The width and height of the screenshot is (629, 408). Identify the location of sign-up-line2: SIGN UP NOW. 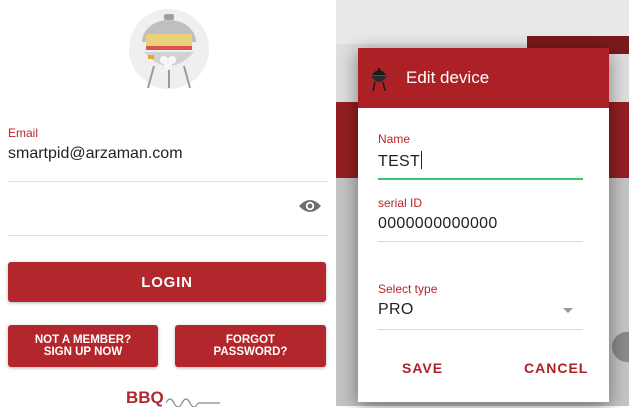
(83, 352).